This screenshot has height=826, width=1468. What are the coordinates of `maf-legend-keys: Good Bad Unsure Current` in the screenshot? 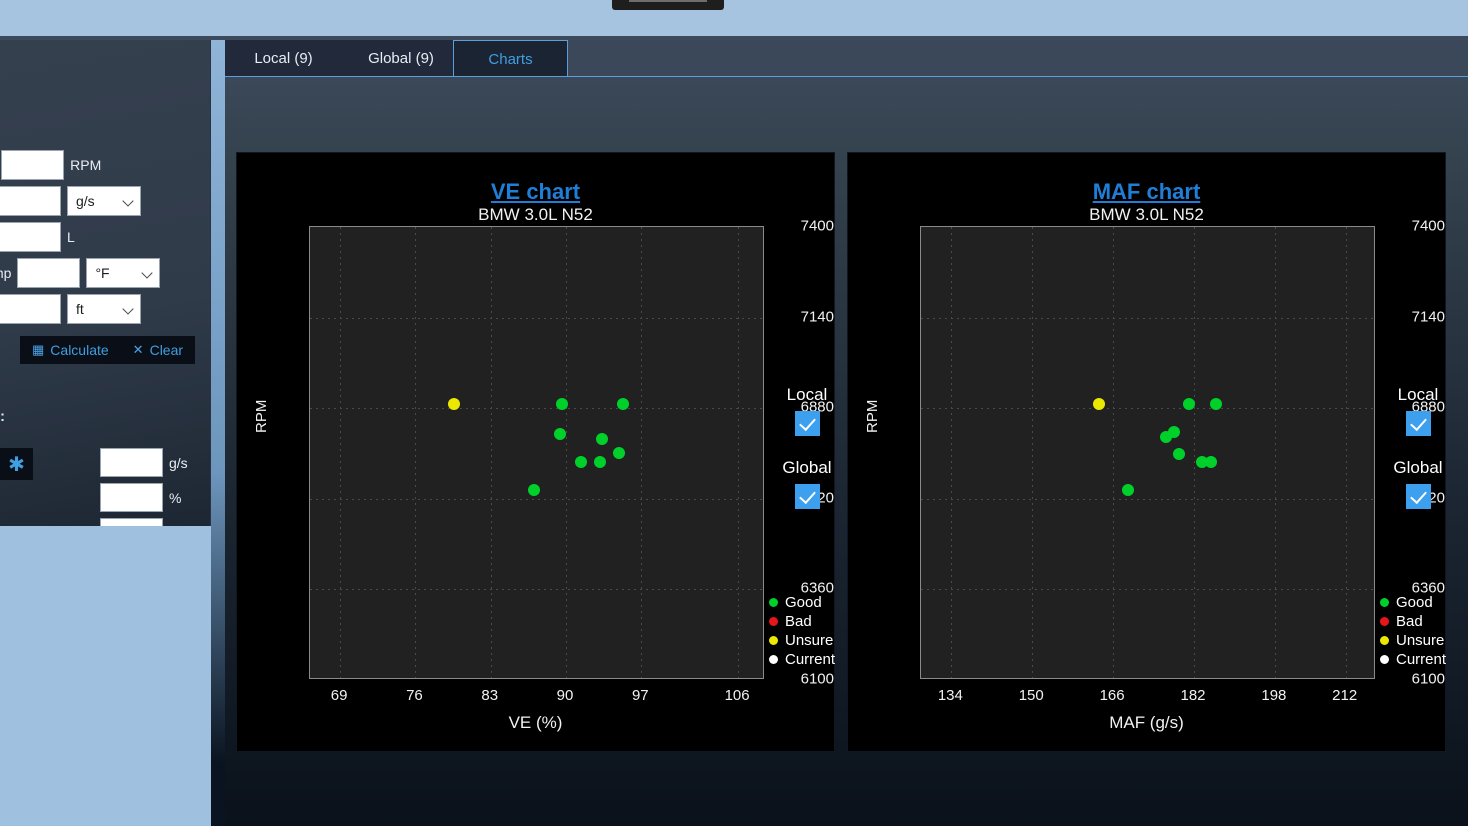 It's located at (1424, 631).